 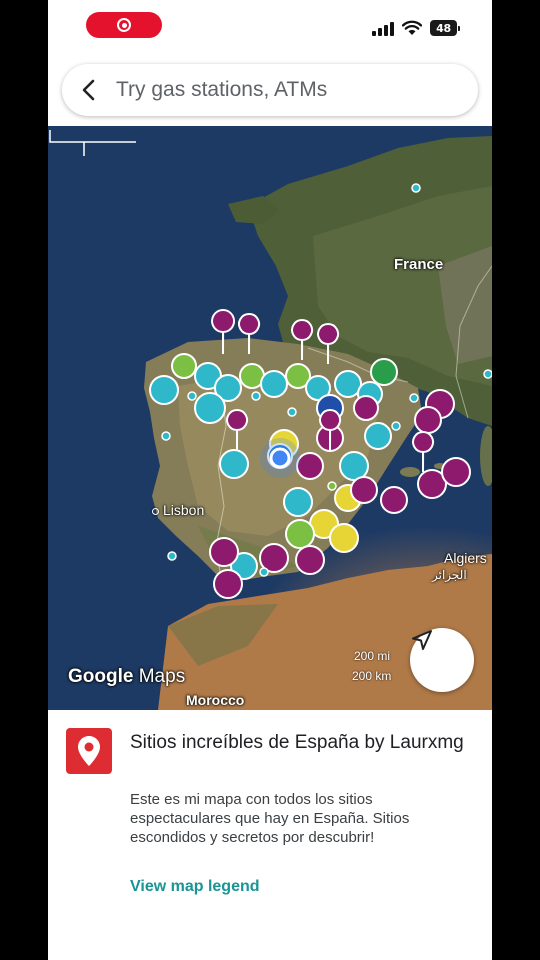 I want to click on google-maps-logo: Google Maps, so click(x=126, y=677).